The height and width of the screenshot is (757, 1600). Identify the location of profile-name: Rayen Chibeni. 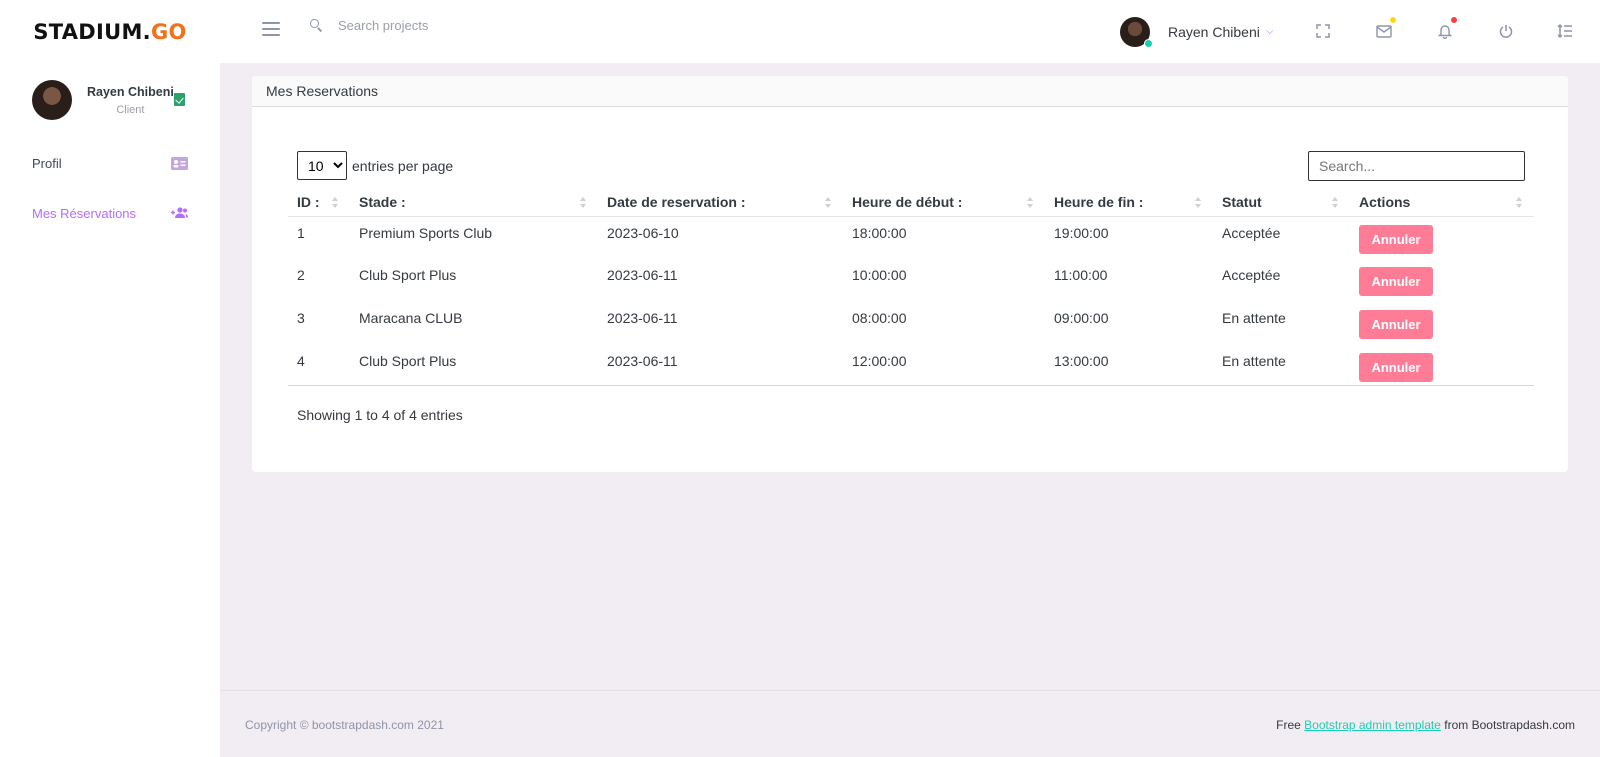
(130, 91).